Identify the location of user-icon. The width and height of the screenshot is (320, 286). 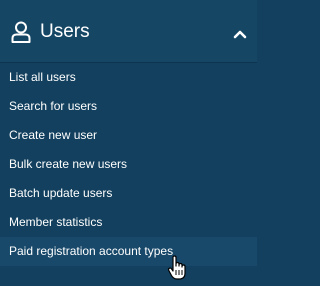
(21, 32).